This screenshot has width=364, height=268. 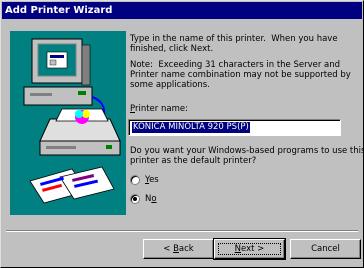 I want to click on radio-no-label: No, so click(x=151, y=199).